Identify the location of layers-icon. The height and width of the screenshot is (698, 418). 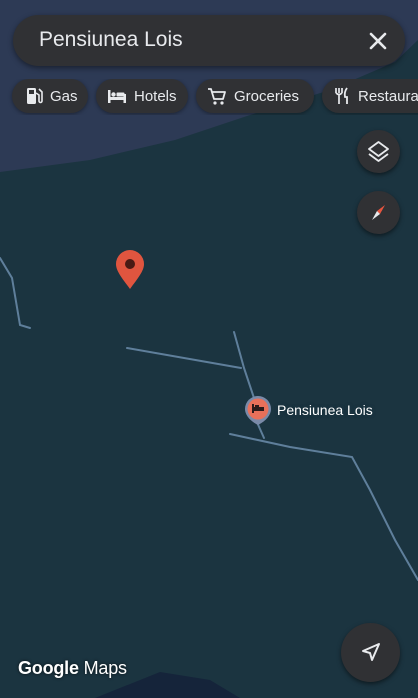
(378, 151).